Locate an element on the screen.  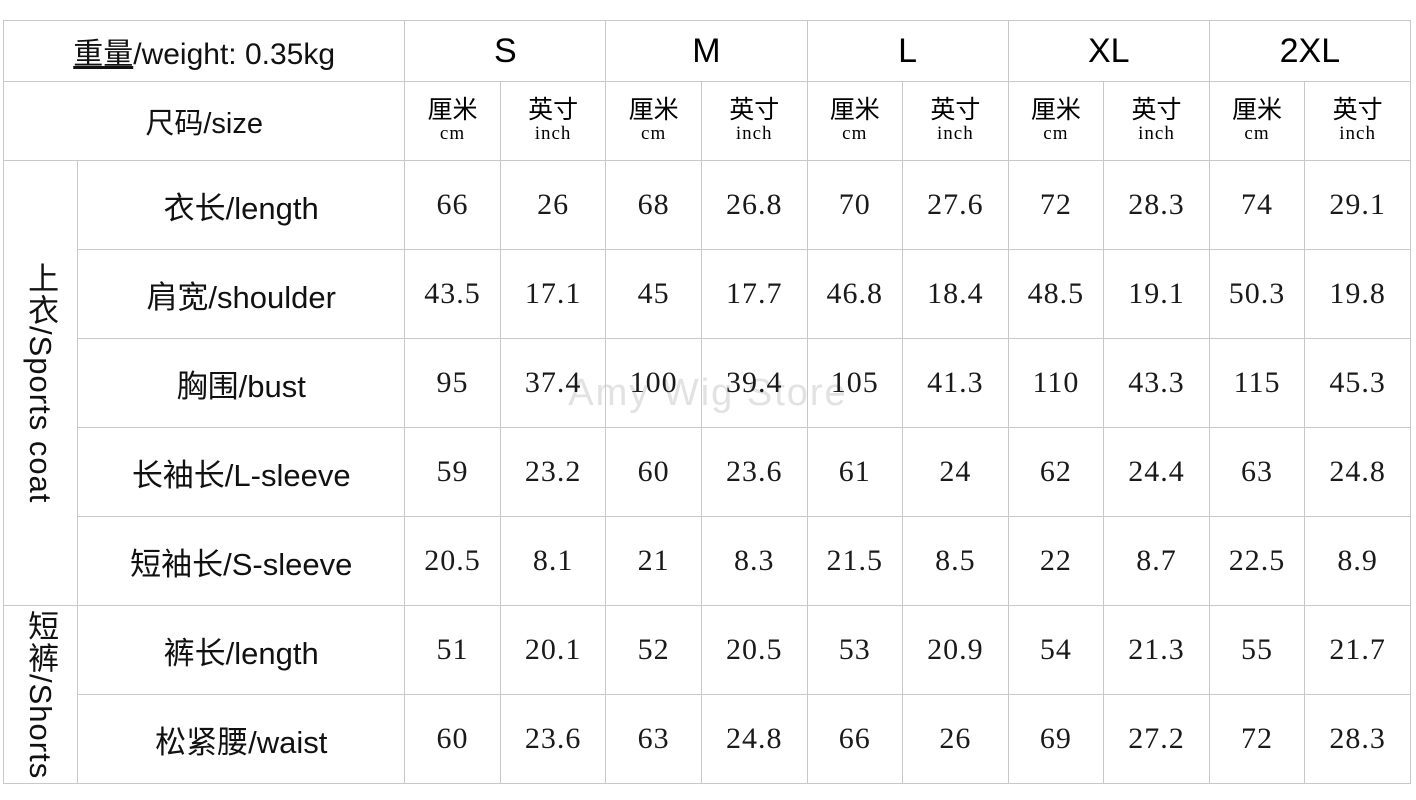
value-cell: 95 is located at coordinates (452, 383).